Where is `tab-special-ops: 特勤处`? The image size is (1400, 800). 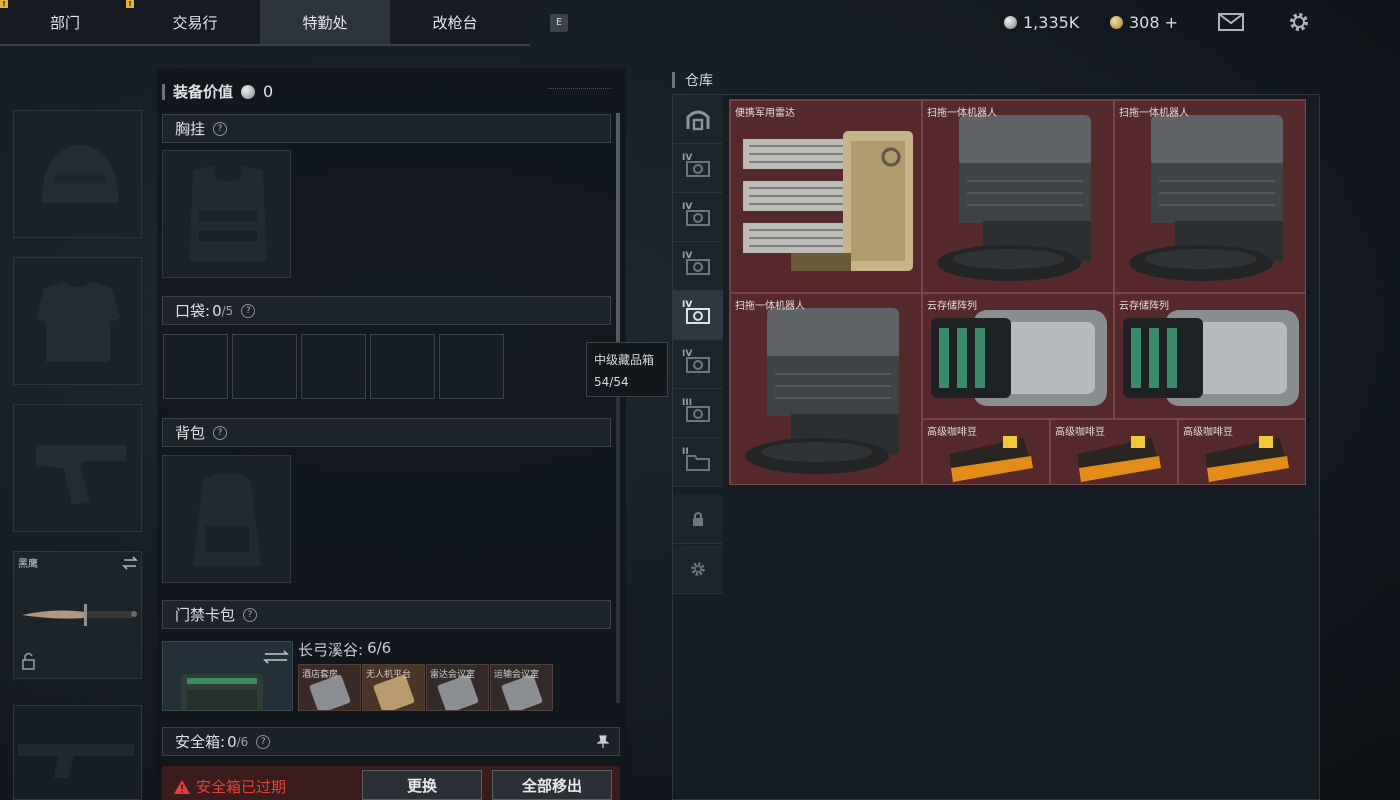 tab-special-ops: 特勤处 is located at coordinates (325, 22).